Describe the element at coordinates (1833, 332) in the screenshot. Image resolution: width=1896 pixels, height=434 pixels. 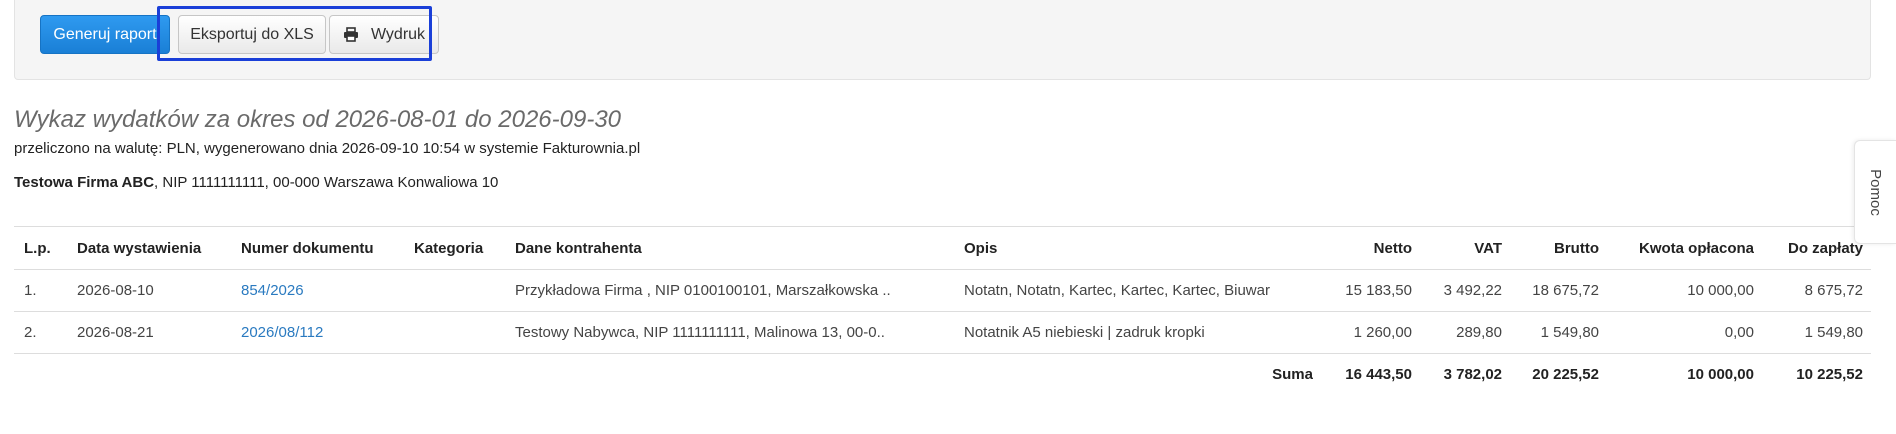
I see `row-due: 1 549,80` at that location.